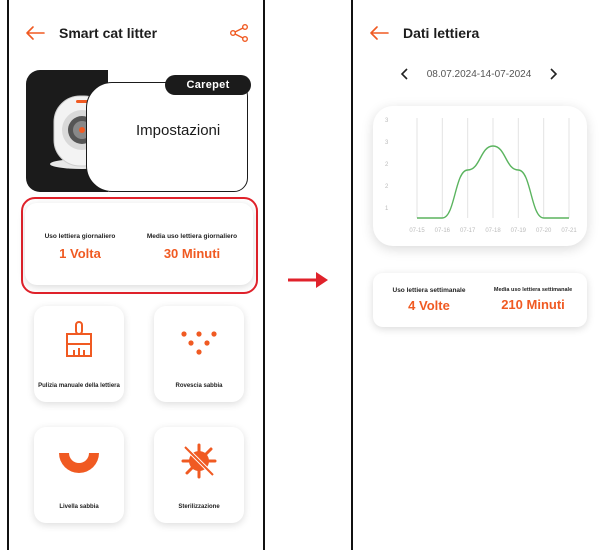 The width and height of the screenshot is (601, 550). I want to click on daily-average-label: Media uso lettiera giornaliero, so click(192, 236).